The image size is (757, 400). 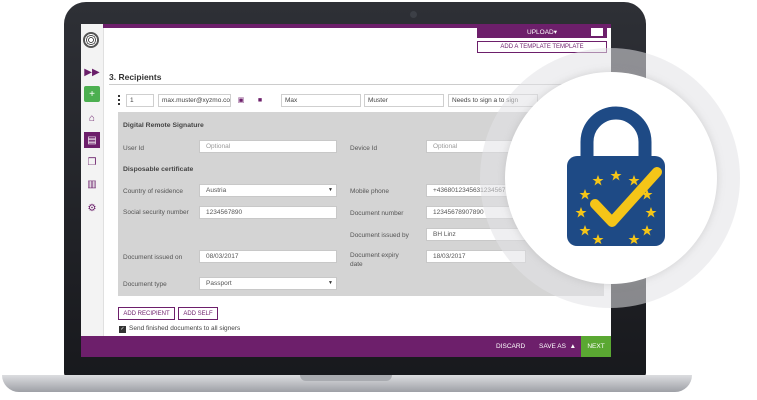 I want to click on upload-button: UPLOAD ▾, so click(x=542, y=32).